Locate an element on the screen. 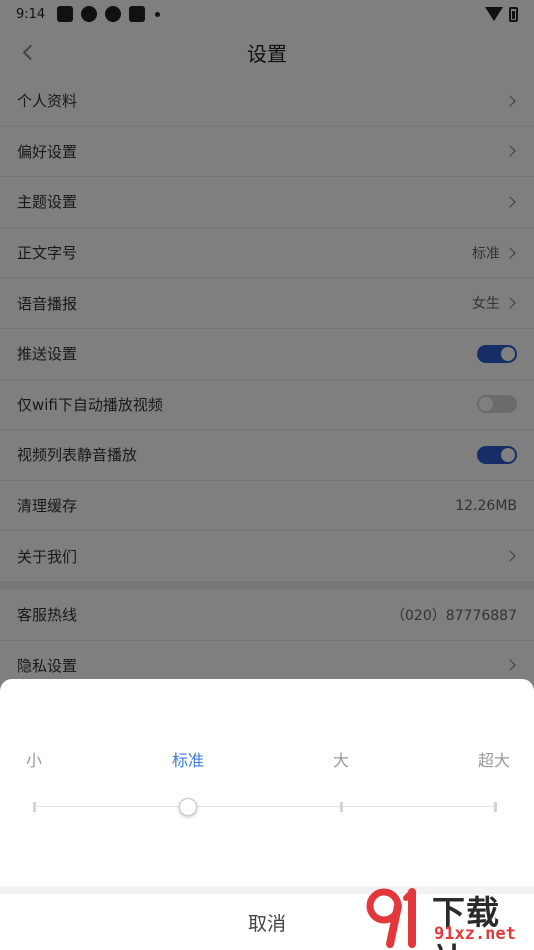 This screenshot has width=534, height=950. watermark-logo-icon is located at coordinates (391, 918).